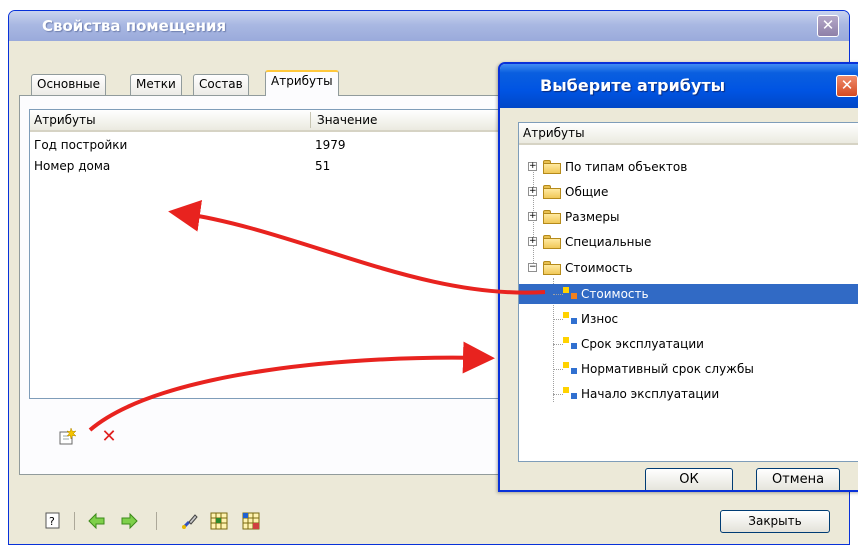 This screenshot has height=551, width=858. Describe the element at coordinates (429, 26) in the screenshot. I see `window-title: Свойства помещения` at that location.